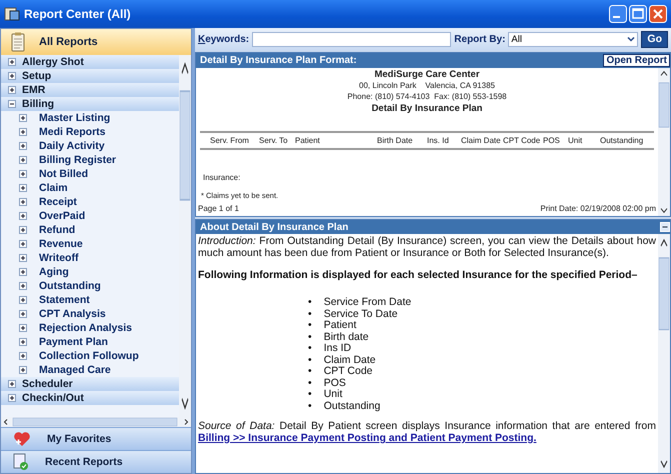  What do you see at coordinates (480, 39) in the screenshot?
I see `field-label: Report By:` at bounding box center [480, 39].